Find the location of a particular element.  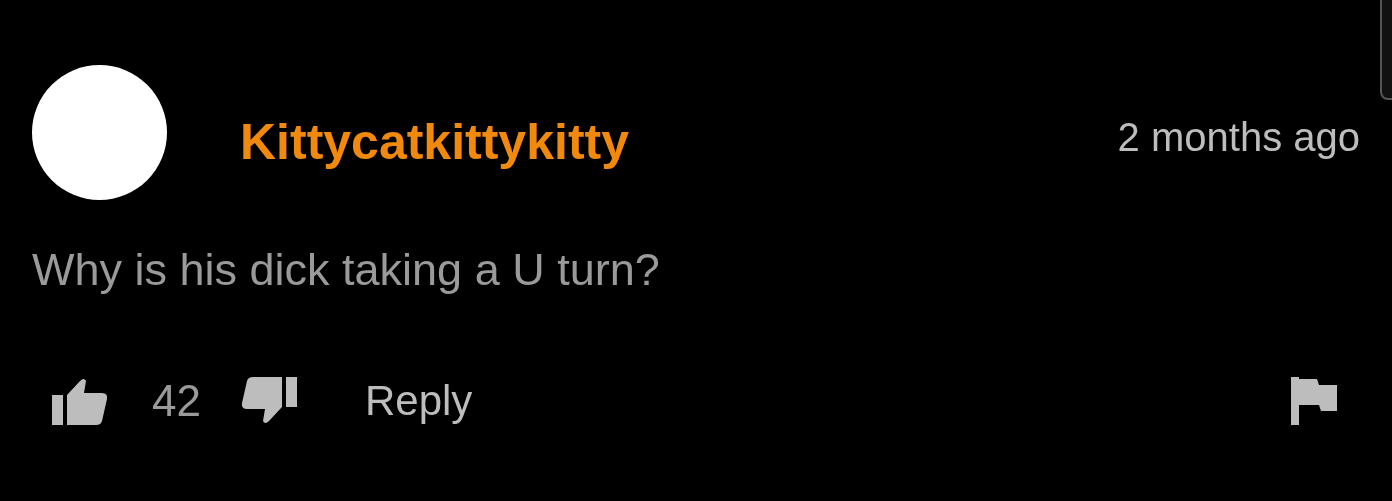

scrollbar is located at coordinates (1386, 50).